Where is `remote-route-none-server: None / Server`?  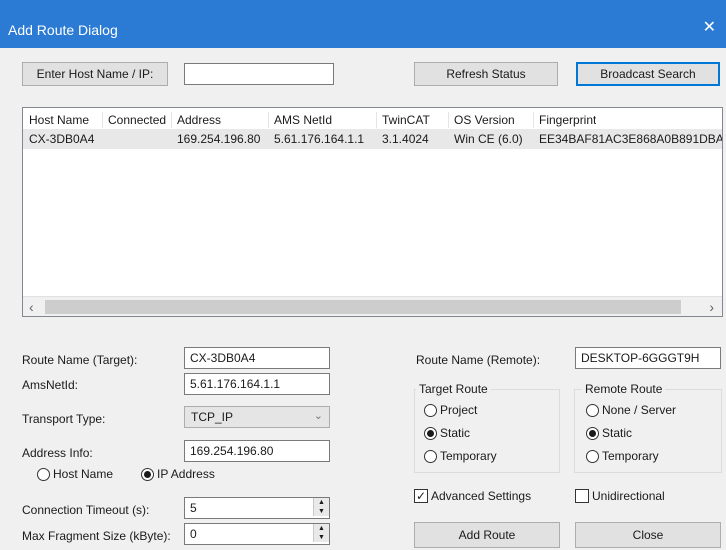
remote-route-none-server: None / Server is located at coordinates (631, 410).